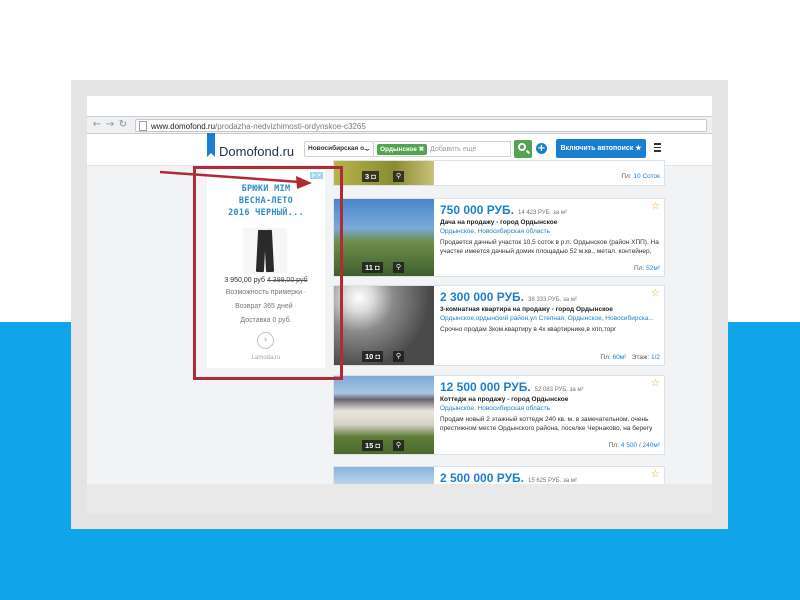 This screenshot has width=800, height=600. Describe the element at coordinates (367, 149) in the screenshot. I see `chevron-down-icon: ⌄` at that location.